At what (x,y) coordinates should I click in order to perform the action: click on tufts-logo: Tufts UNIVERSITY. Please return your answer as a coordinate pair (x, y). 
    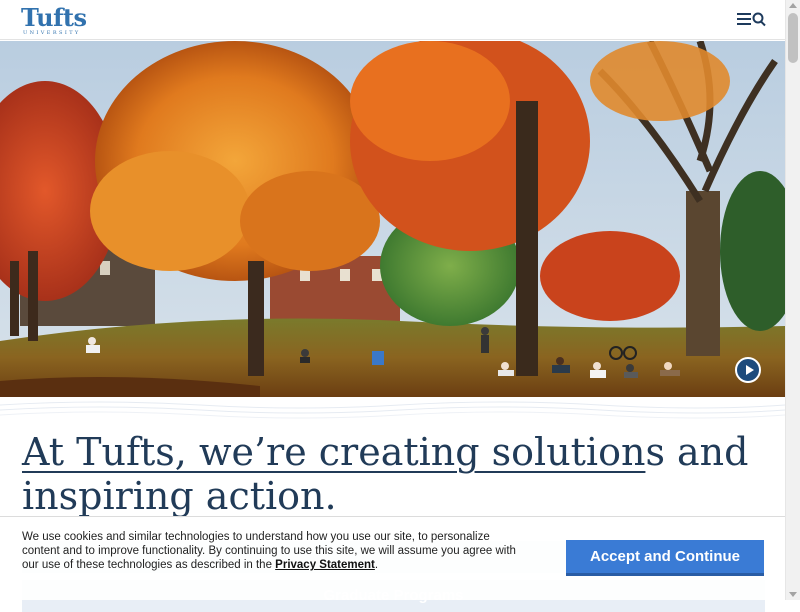
    Looking at the image, I should click on (54, 20).